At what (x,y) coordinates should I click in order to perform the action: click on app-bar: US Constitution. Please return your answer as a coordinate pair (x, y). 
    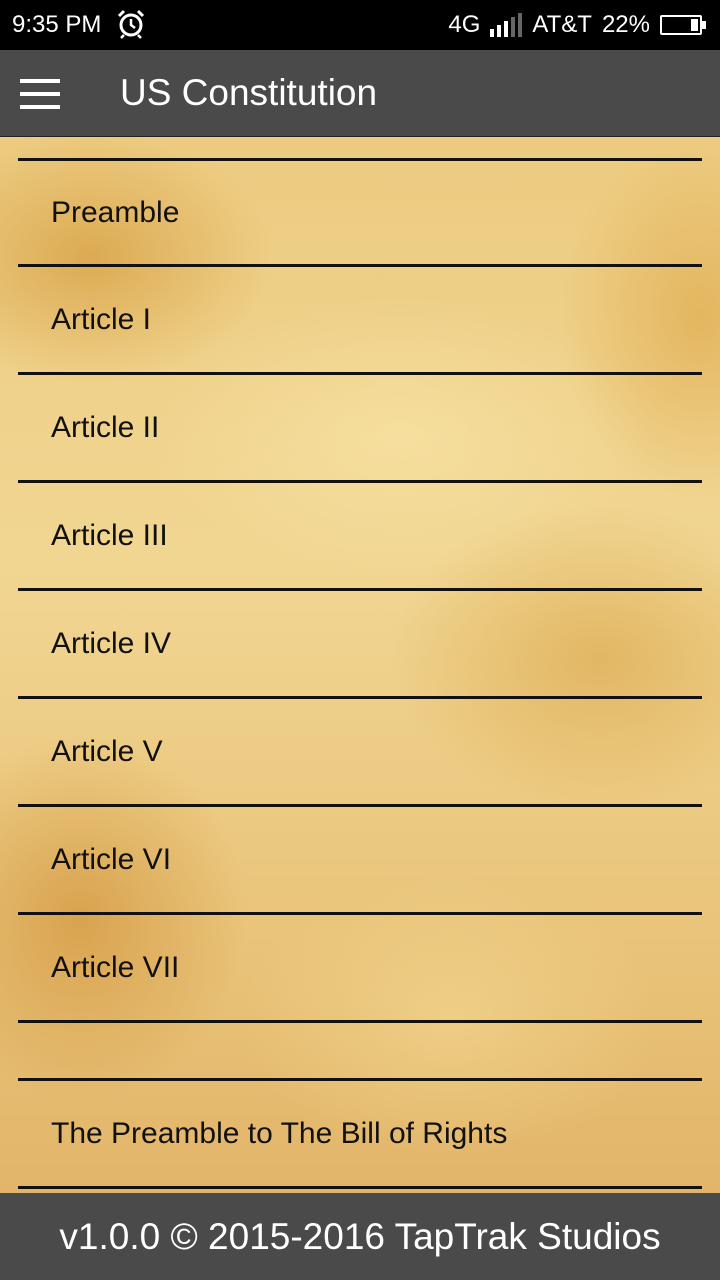
    Looking at the image, I should click on (360, 93).